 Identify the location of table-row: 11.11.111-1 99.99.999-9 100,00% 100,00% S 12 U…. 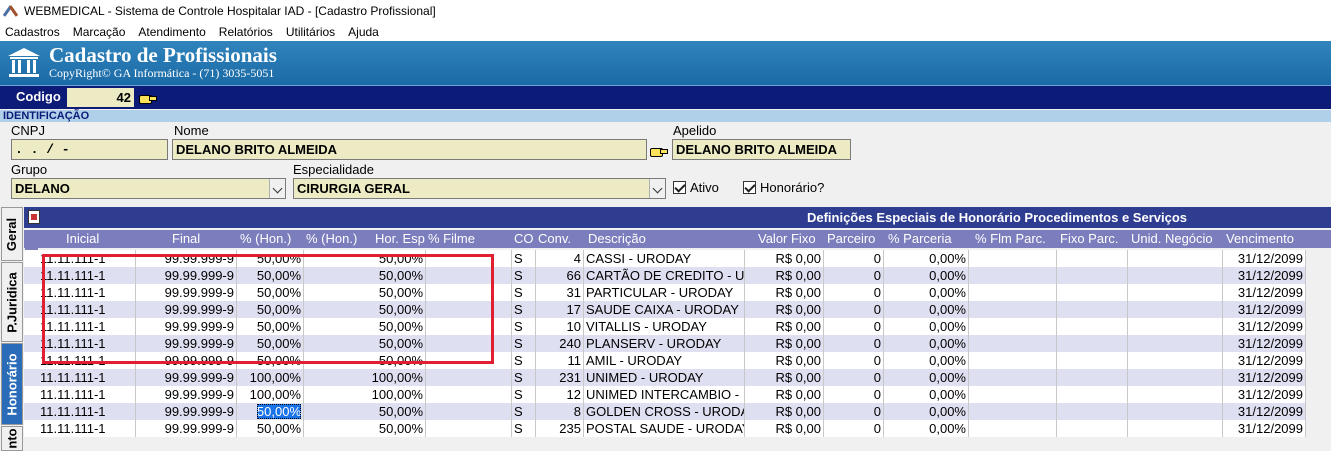
(665, 394).